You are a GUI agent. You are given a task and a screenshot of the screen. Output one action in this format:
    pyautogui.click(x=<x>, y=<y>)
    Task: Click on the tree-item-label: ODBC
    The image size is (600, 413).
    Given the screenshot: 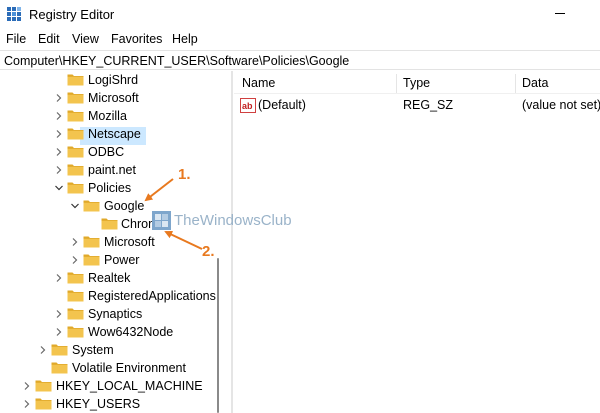 What is the action you would take?
    pyautogui.click(x=106, y=152)
    